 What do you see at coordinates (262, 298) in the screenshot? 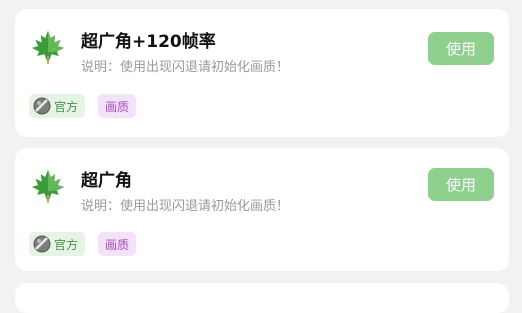
I see `config-card` at bounding box center [262, 298].